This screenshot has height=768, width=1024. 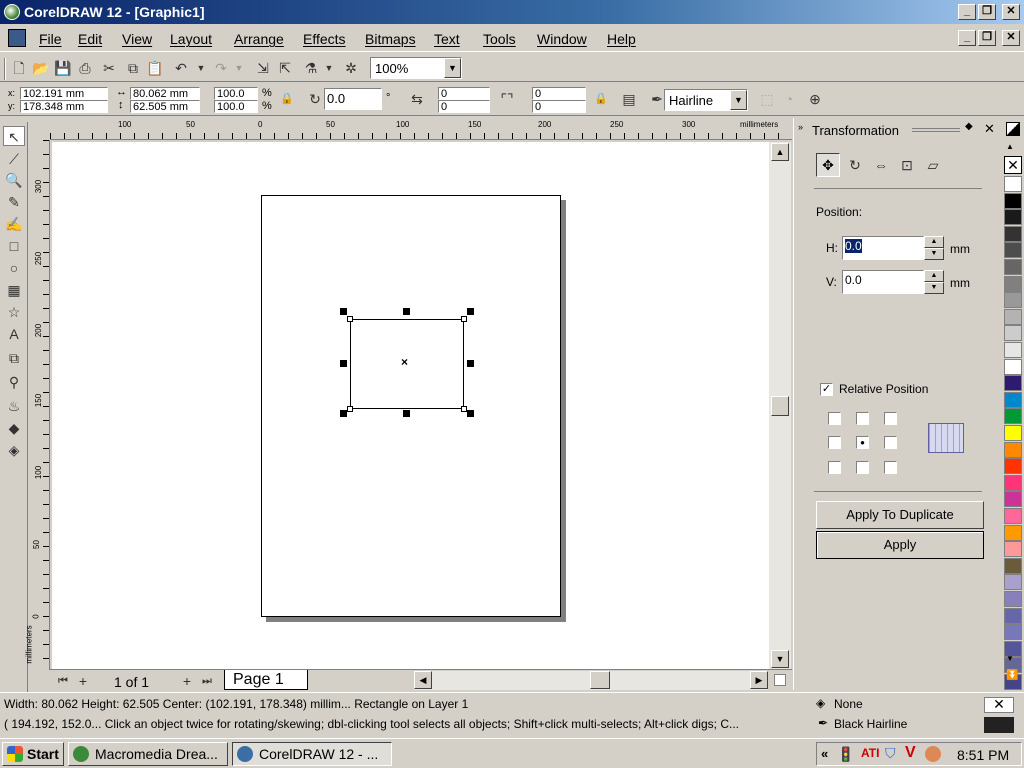 What do you see at coordinates (14, 246) in the screenshot?
I see `rectangle-tool-icon: □` at bounding box center [14, 246].